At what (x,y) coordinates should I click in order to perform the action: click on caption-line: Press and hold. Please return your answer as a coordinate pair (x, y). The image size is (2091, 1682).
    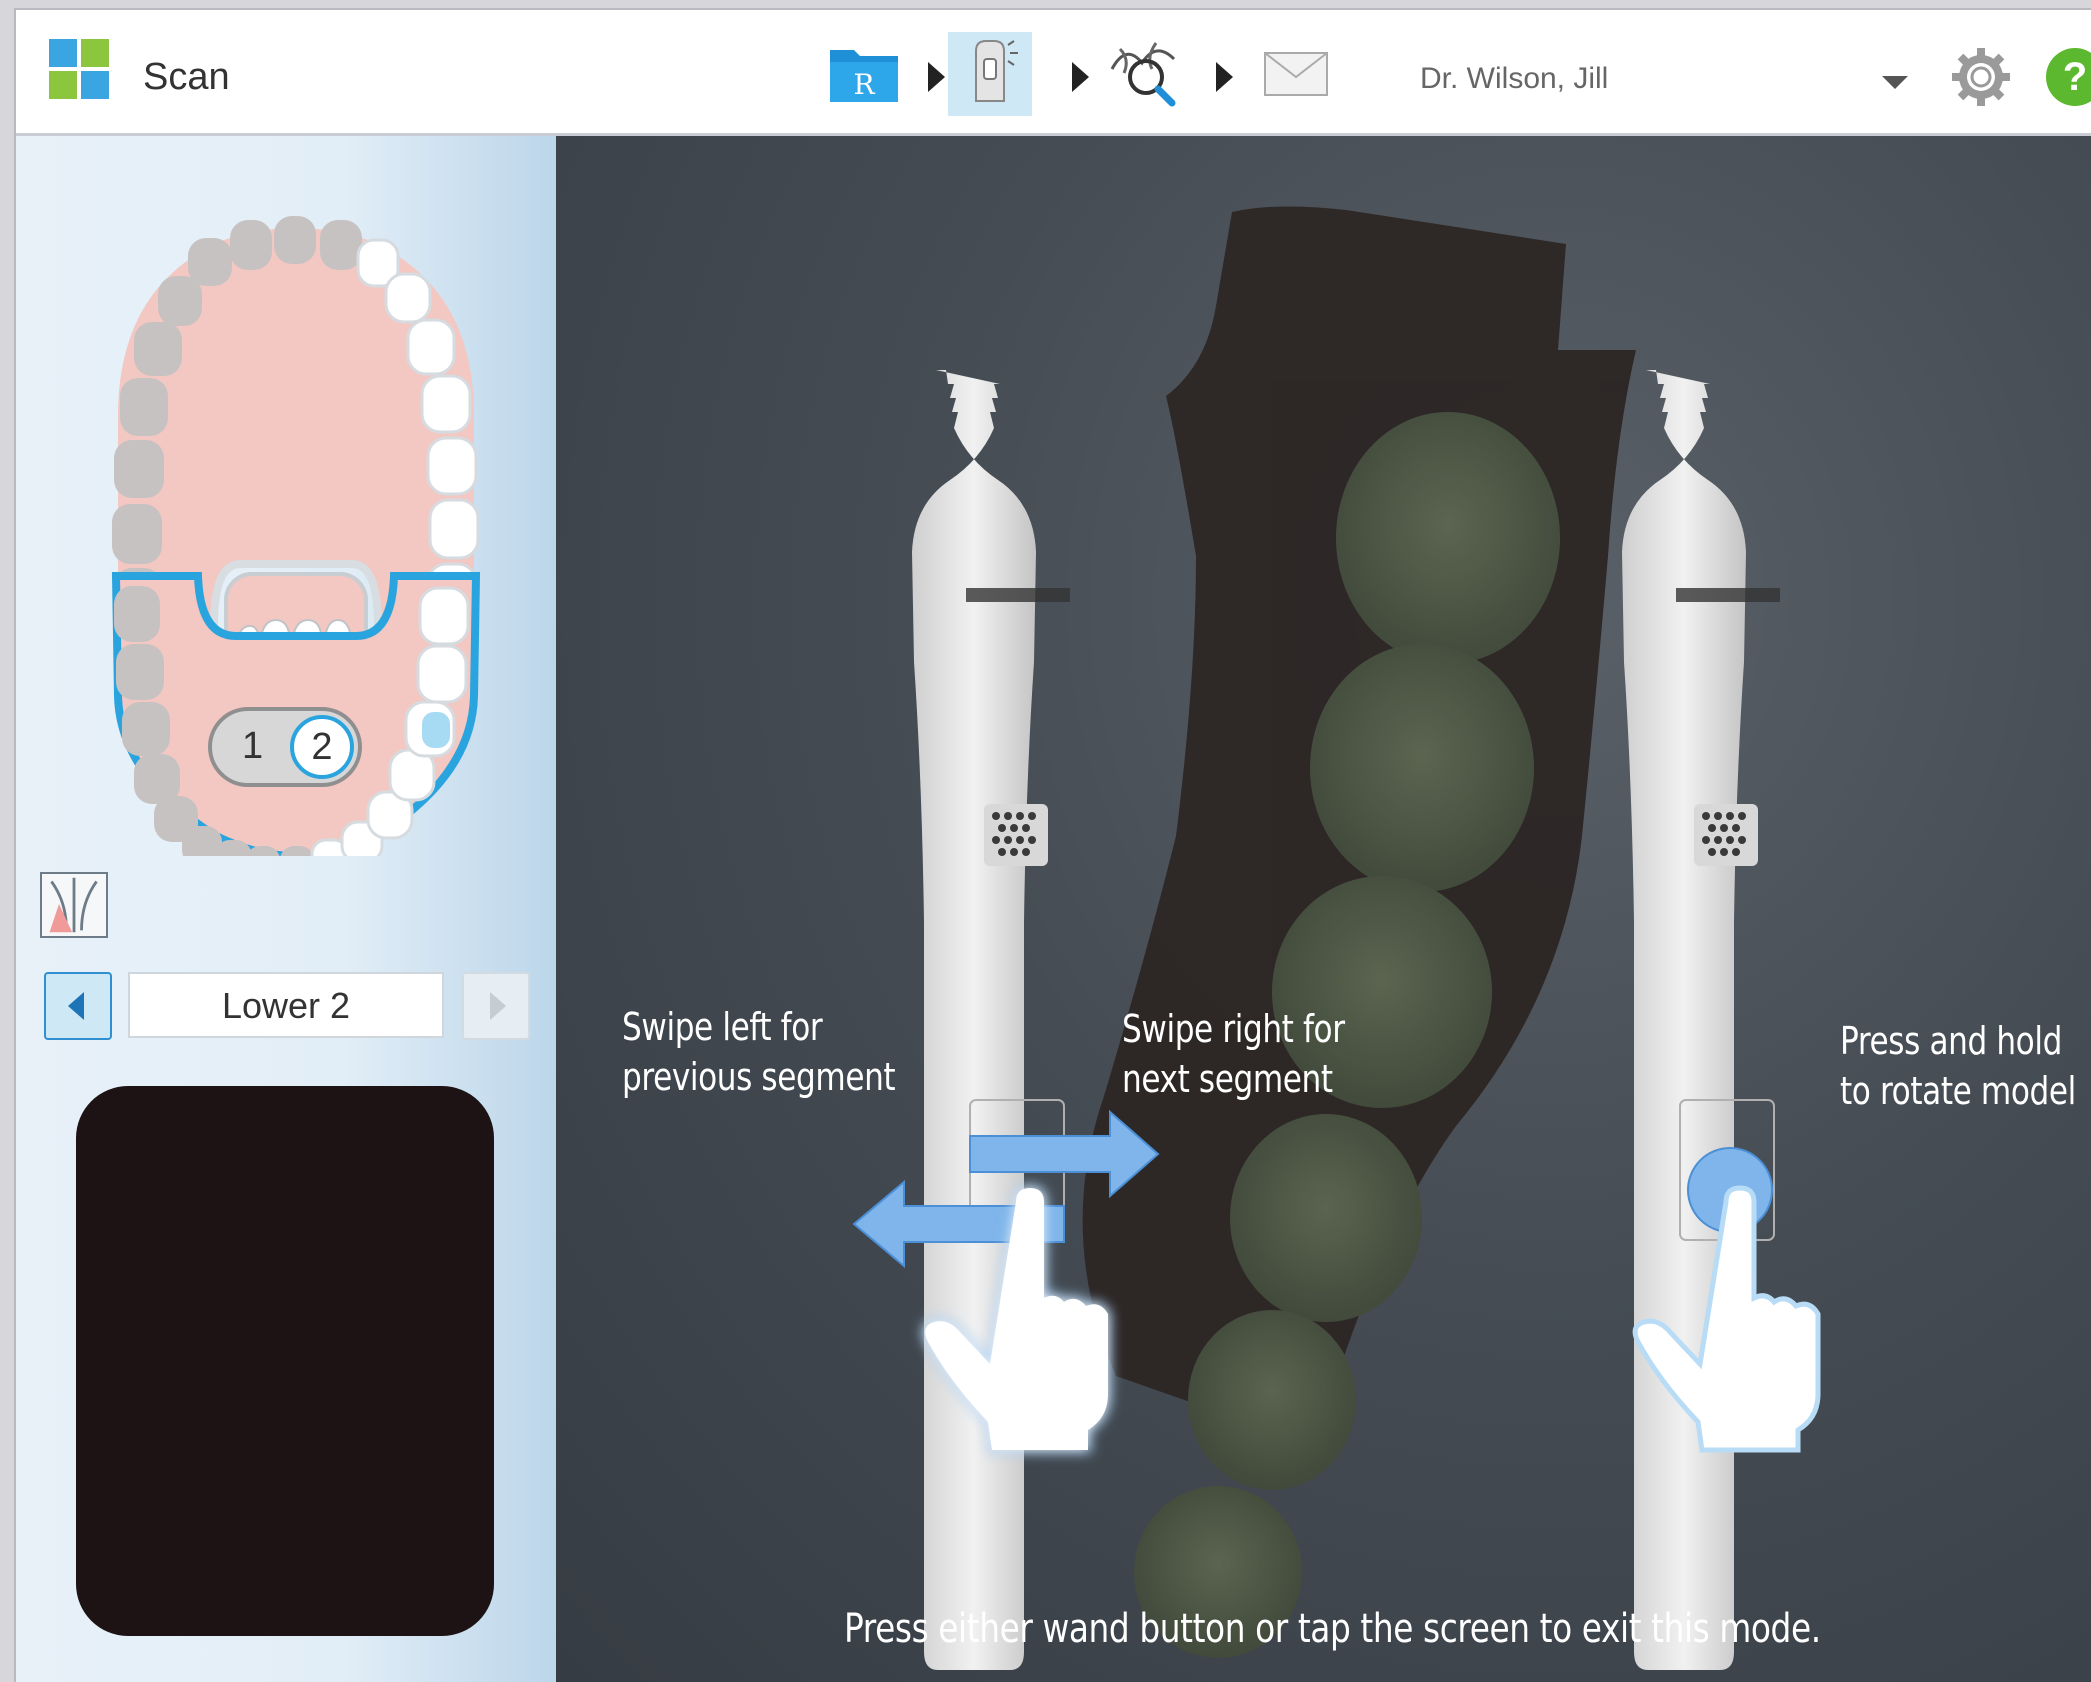
    Looking at the image, I should click on (1951, 1041).